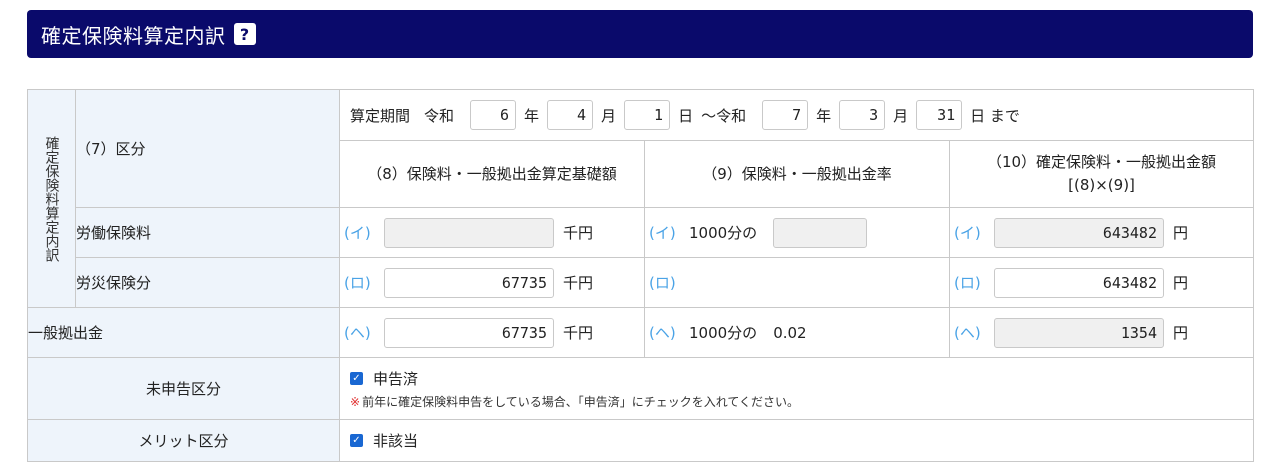 The width and height of the screenshot is (1280, 475). Describe the element at coordinates (796, 440) in the screenshot. I see `merit-value-cell: ✓ 非該当` at that location.